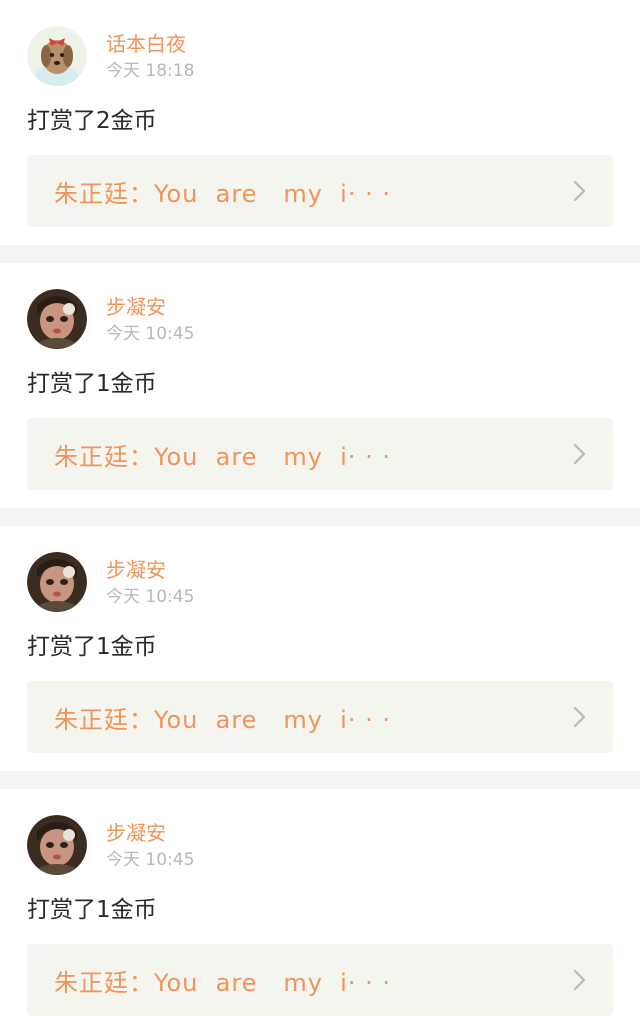 This screenshot has width=640, height=1034. I want to click on dog-avatar-image, so click(57, 56).